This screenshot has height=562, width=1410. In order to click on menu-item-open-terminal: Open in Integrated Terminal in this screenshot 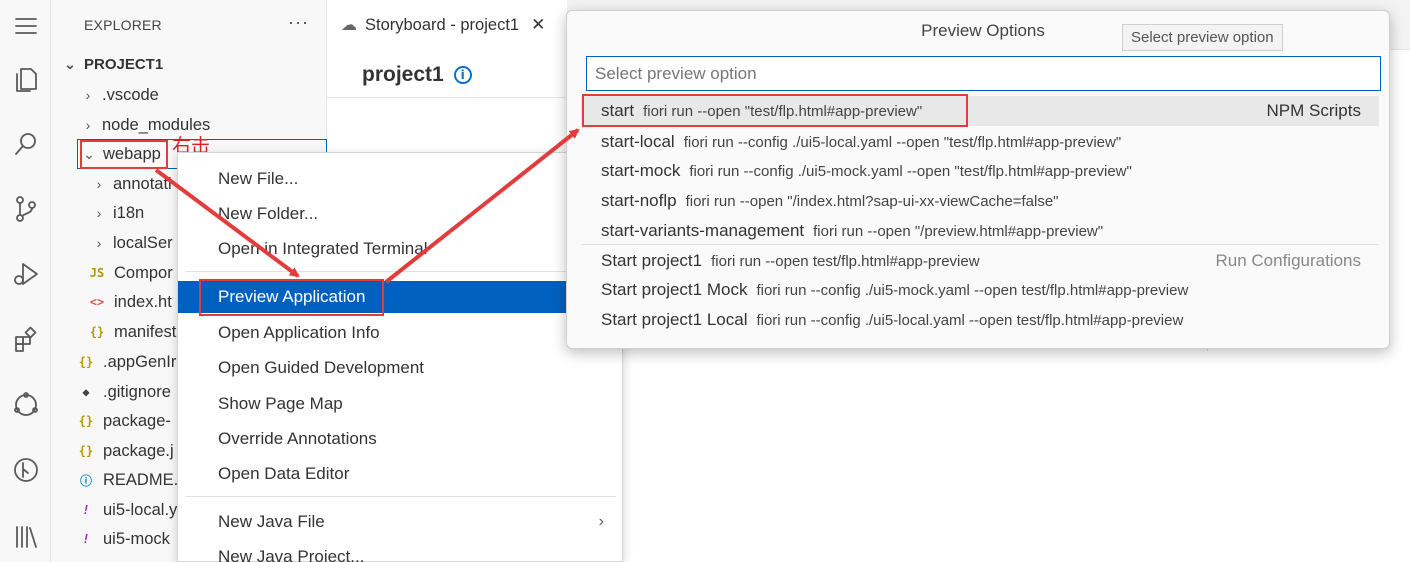, I will do `click(401, 249)`.